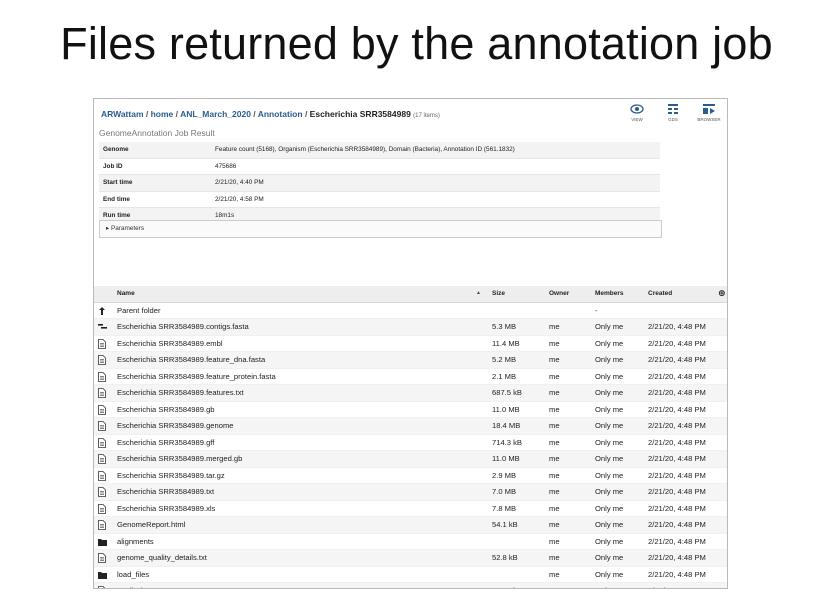  I want to click on sort-ascending-icon: ▲, so click(478, 294).